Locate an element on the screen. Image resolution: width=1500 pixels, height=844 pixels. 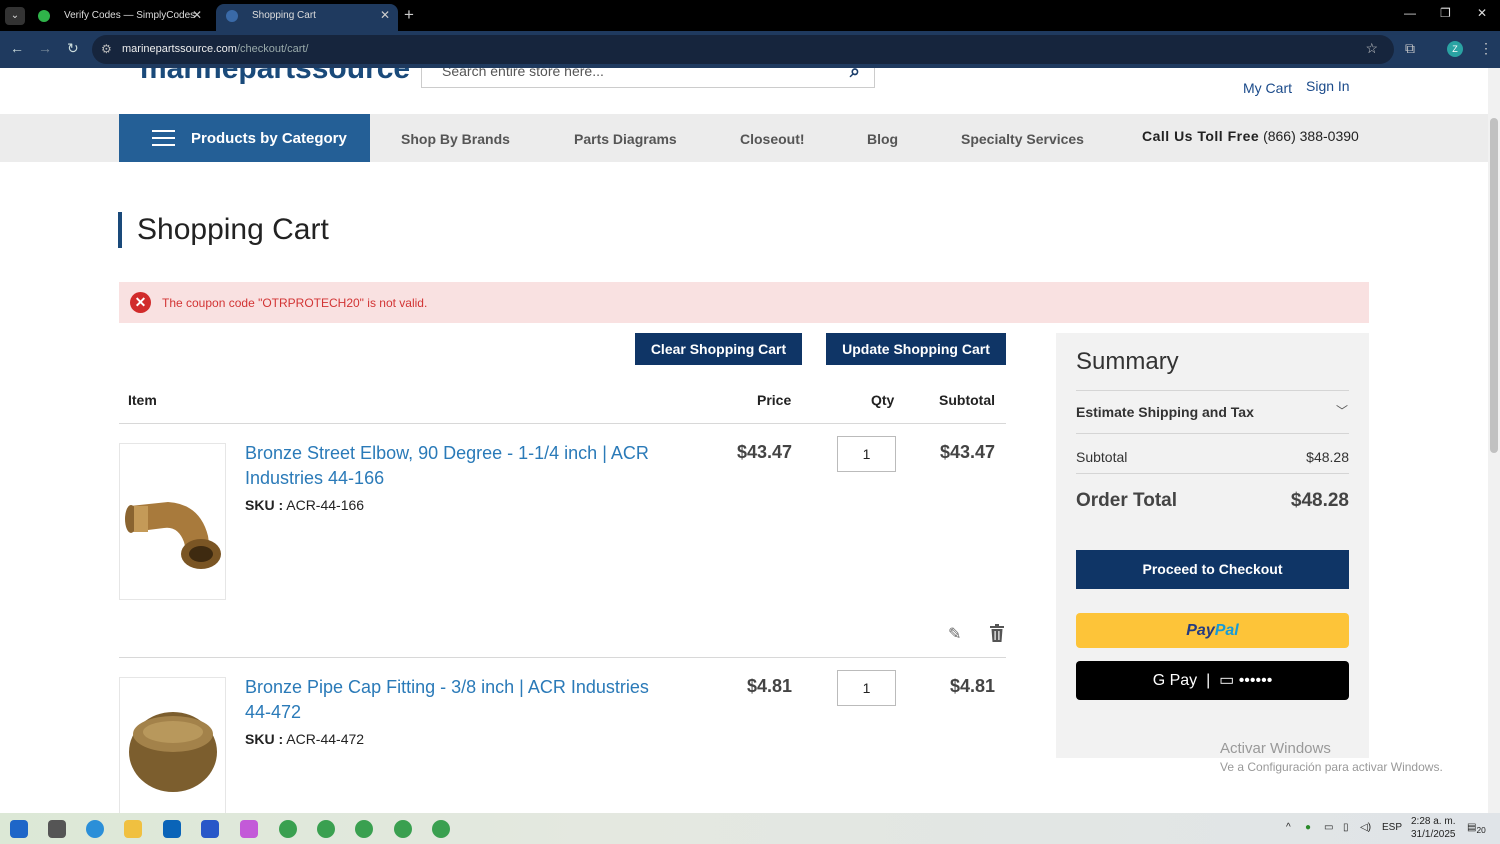
edit-pencil-icon: ✎ is located at coordinates (954, 634).